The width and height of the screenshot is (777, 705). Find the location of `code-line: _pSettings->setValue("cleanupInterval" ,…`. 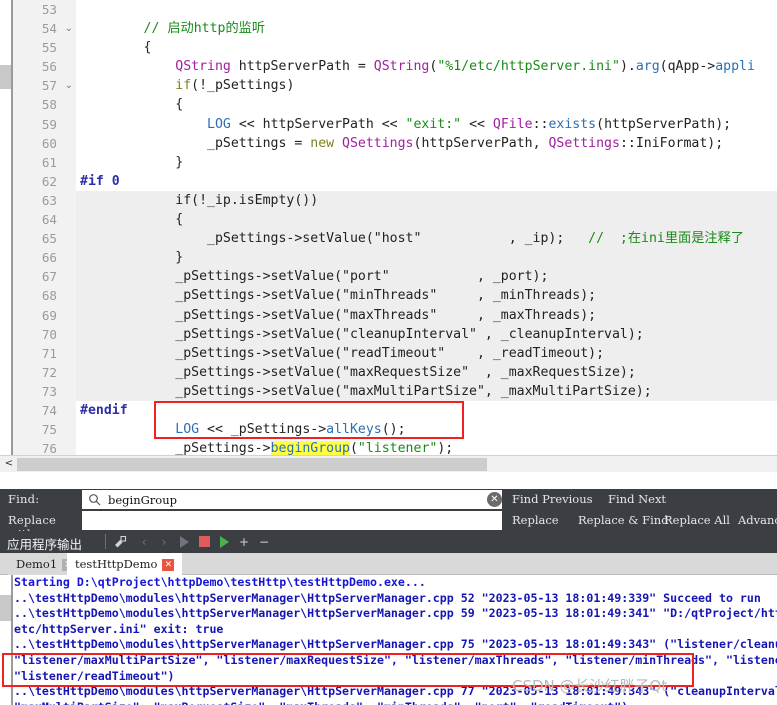

code-line: _pSettings->setValue("cleanupInterval" ,… is located at coordinates (426, 334).